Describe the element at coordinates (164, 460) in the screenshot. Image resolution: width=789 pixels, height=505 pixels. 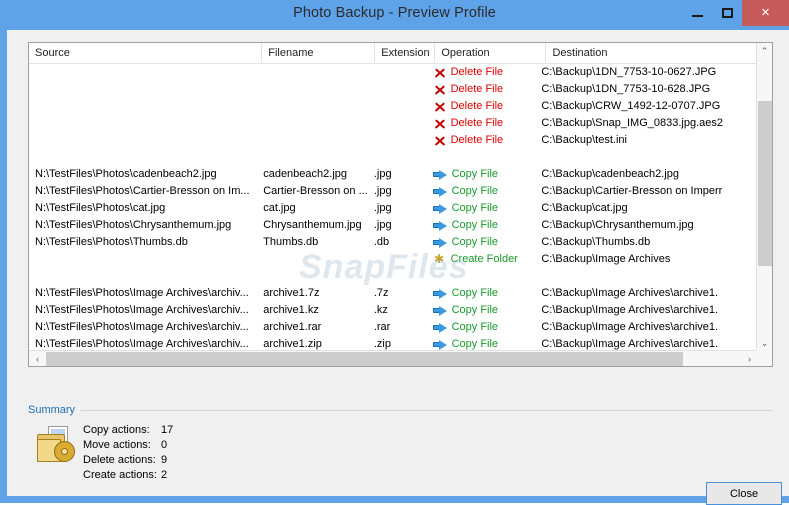
I see `summary-stat-value: 9` at that location.